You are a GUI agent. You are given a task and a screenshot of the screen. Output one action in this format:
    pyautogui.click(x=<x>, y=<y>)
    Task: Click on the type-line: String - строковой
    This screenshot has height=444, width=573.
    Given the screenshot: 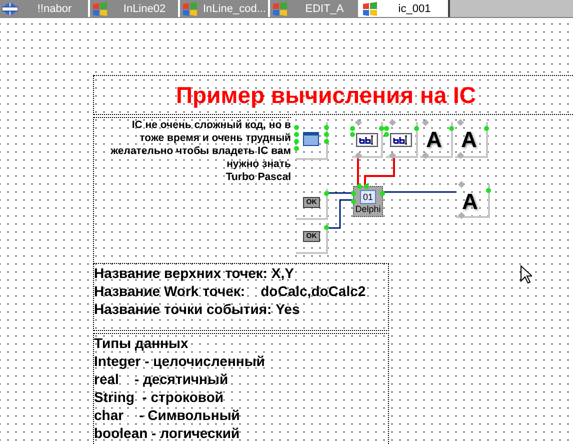 What is the action you would take?
    pyautogui.click(x=159, y=397)
    